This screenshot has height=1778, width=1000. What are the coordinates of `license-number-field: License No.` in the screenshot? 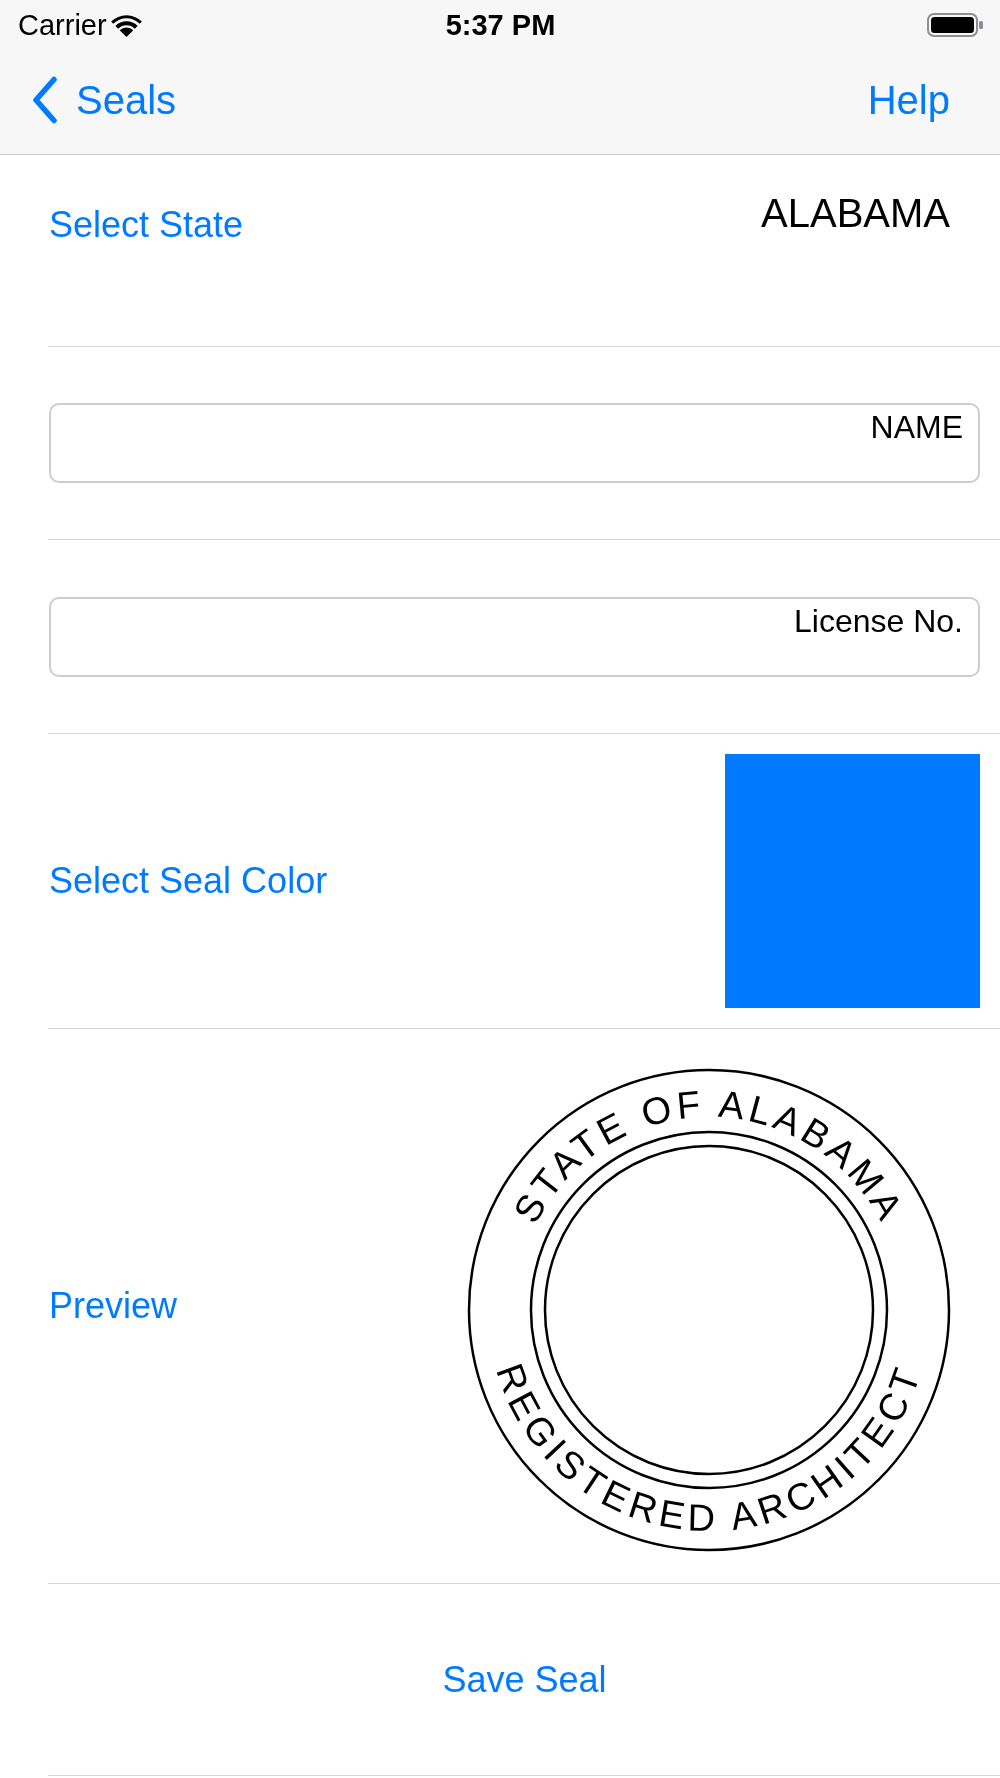 It's located at (514, 636).